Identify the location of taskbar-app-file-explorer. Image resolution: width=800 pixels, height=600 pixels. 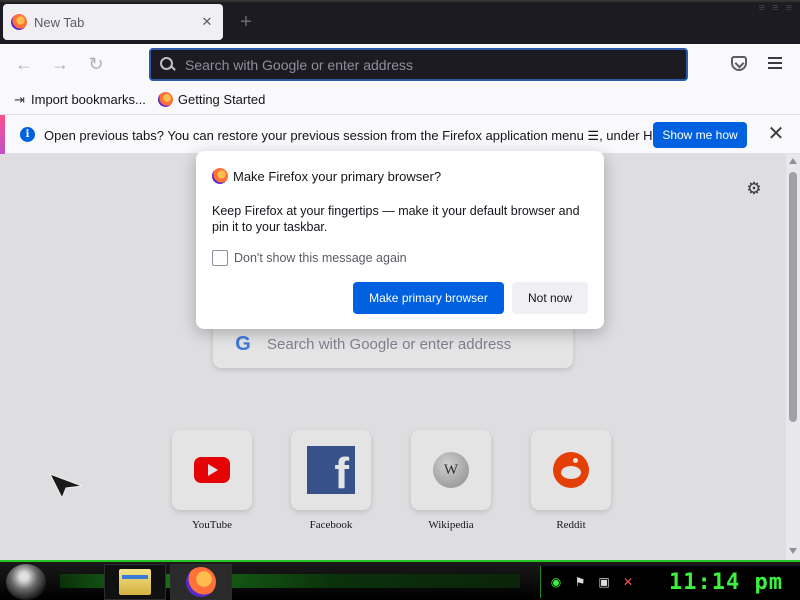
(135, 582).